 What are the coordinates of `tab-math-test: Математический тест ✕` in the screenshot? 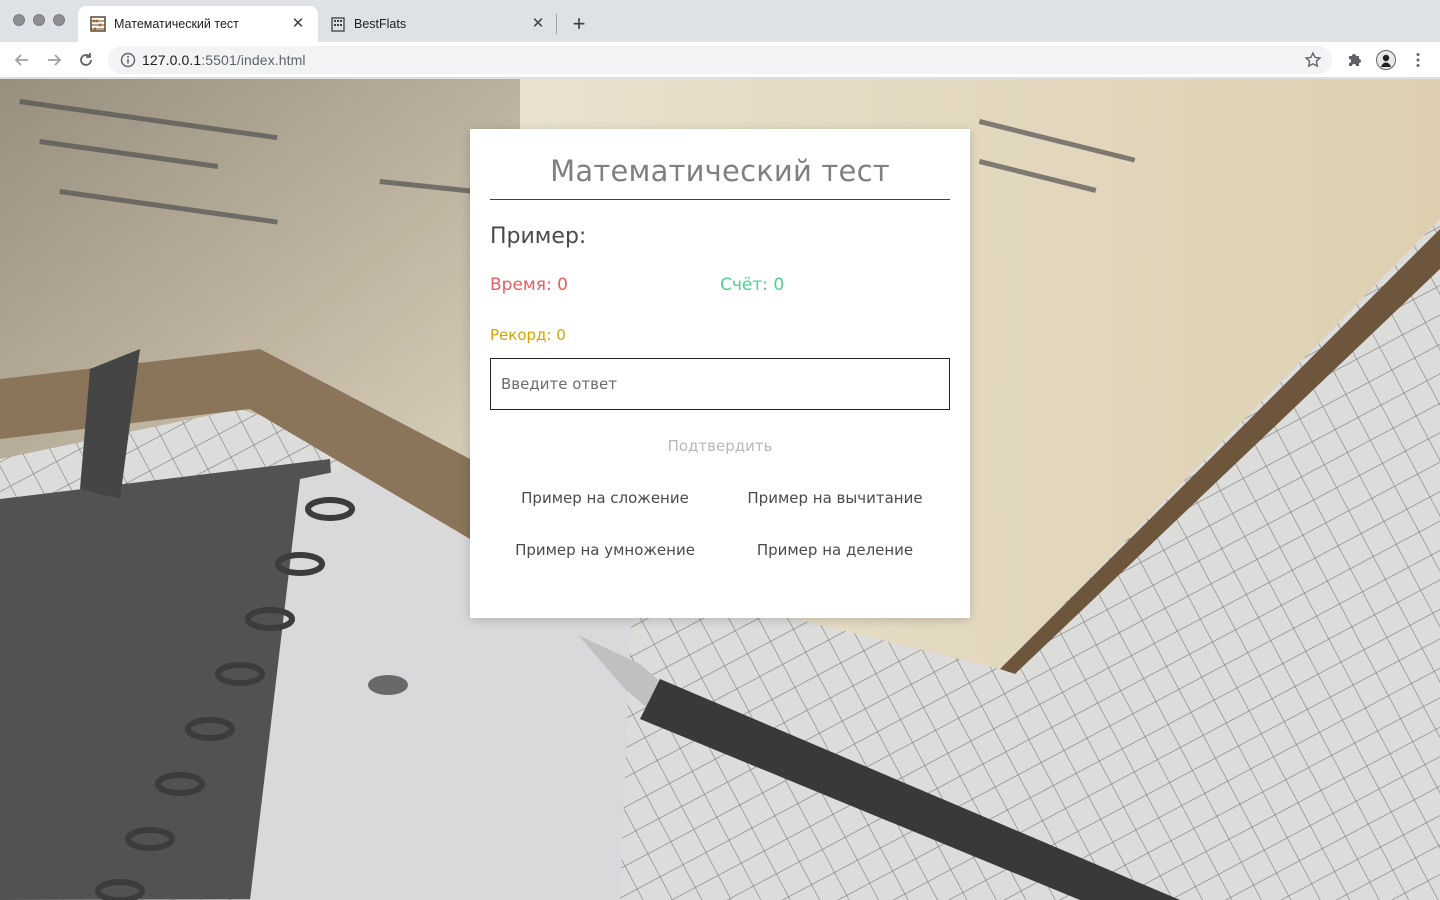 It's located at (198, 24).